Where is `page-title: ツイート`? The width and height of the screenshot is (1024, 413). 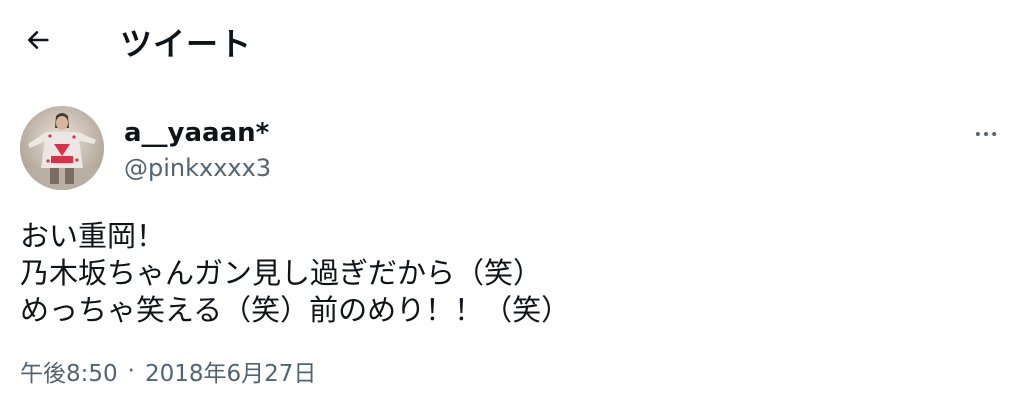
page-title: ツイート is located at coordinates (186, 44).